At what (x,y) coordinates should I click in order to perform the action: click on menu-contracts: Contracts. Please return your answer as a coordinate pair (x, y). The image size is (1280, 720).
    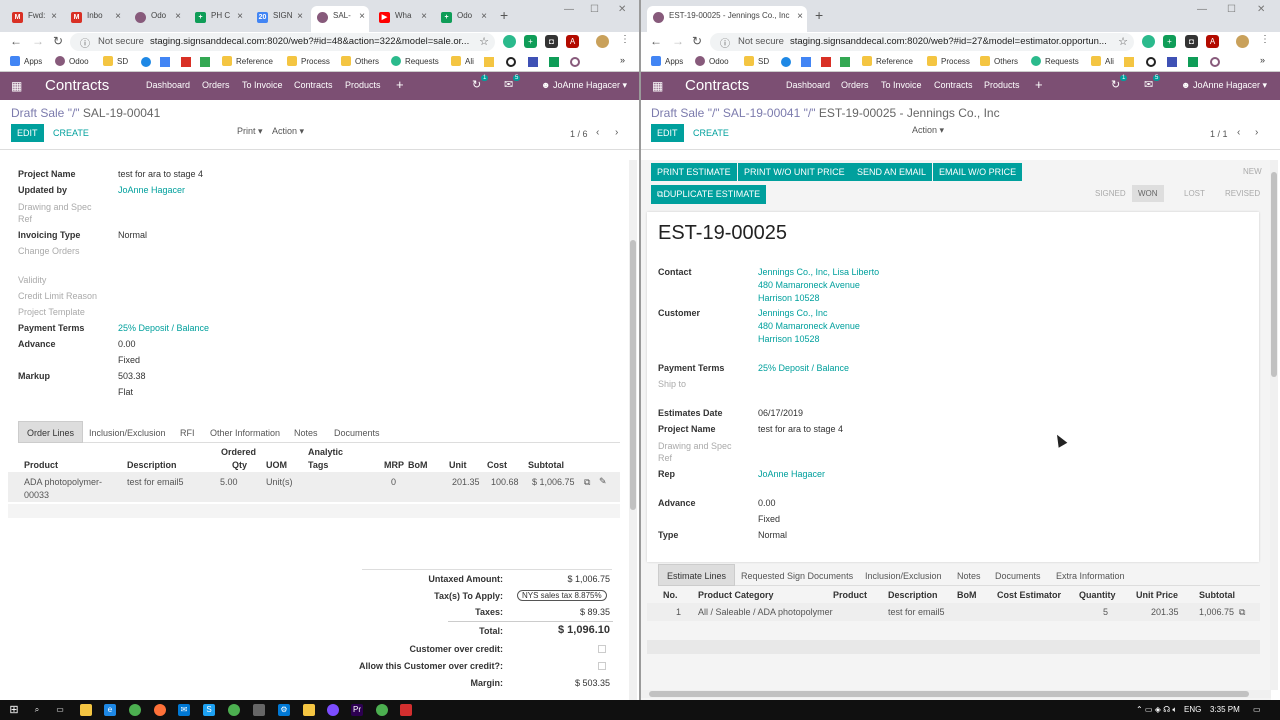
    Looking at the image, I should click on (313, 85).